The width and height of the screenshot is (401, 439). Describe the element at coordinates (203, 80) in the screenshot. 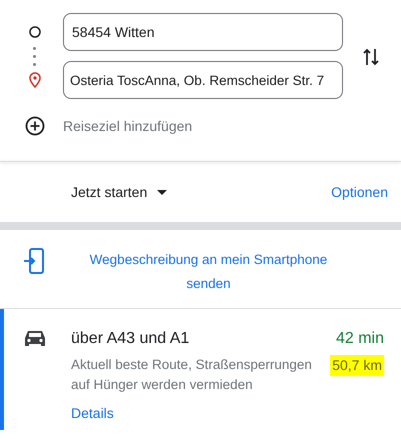

I see `destination-field: Osteria ToscAnna, Ob. Remscheider Str. 7` at that location.